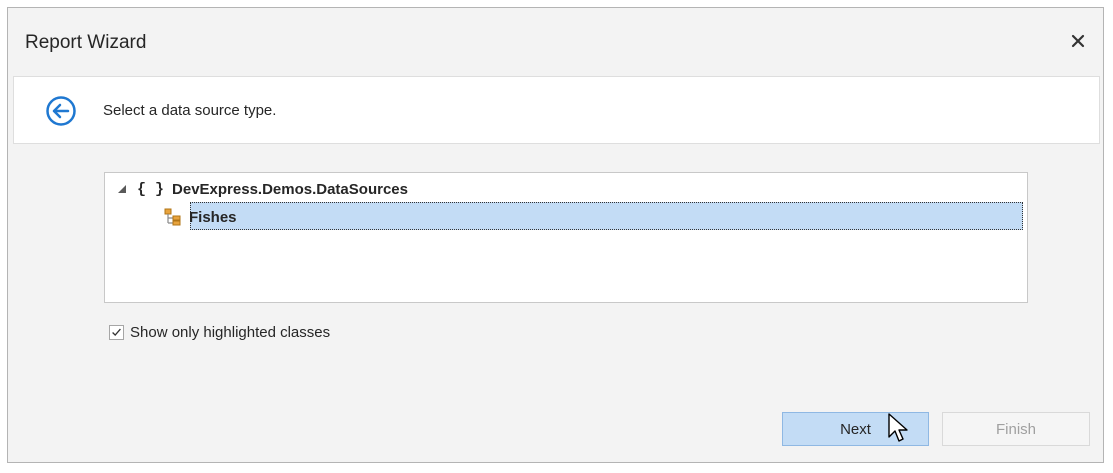  Describe the element at coordinates (1016, 429) in the screenshot. I see `finish-button: Finish` at that location.